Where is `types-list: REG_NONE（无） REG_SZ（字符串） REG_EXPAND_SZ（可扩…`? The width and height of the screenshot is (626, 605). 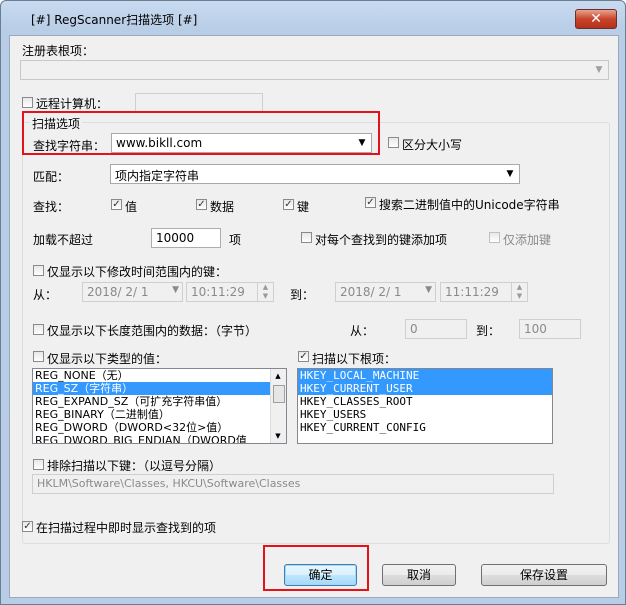 types-list: REG_NONE（无） REG_SZ（字符串） REG_EXPAND_SZ（可扩… is located at coordinates (159, 406).